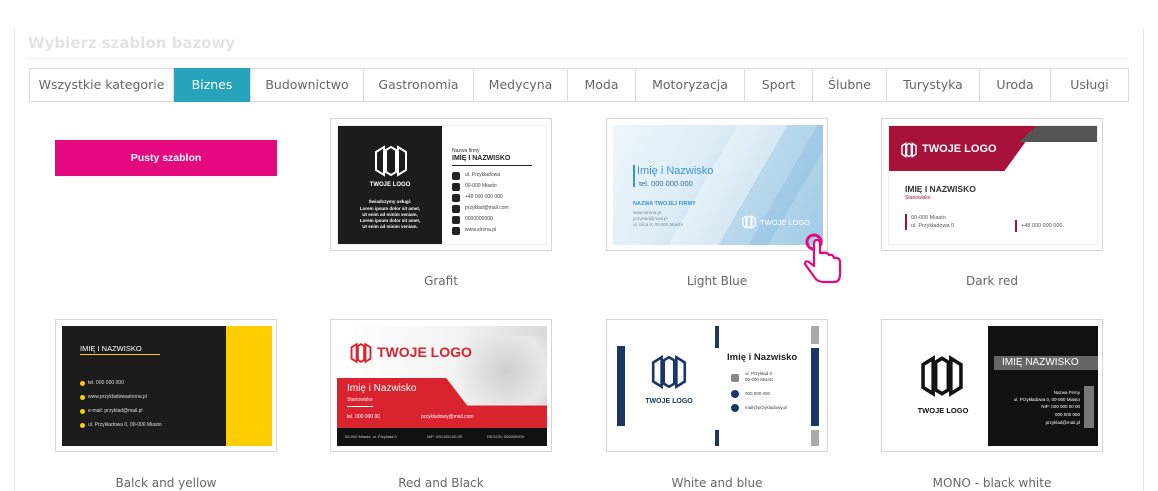 The image size is (1158, 491). What do you see at coordinates (779, 85) in the screenshot?
I see `tab-sport: Sport` at bounding box center [779, 85].